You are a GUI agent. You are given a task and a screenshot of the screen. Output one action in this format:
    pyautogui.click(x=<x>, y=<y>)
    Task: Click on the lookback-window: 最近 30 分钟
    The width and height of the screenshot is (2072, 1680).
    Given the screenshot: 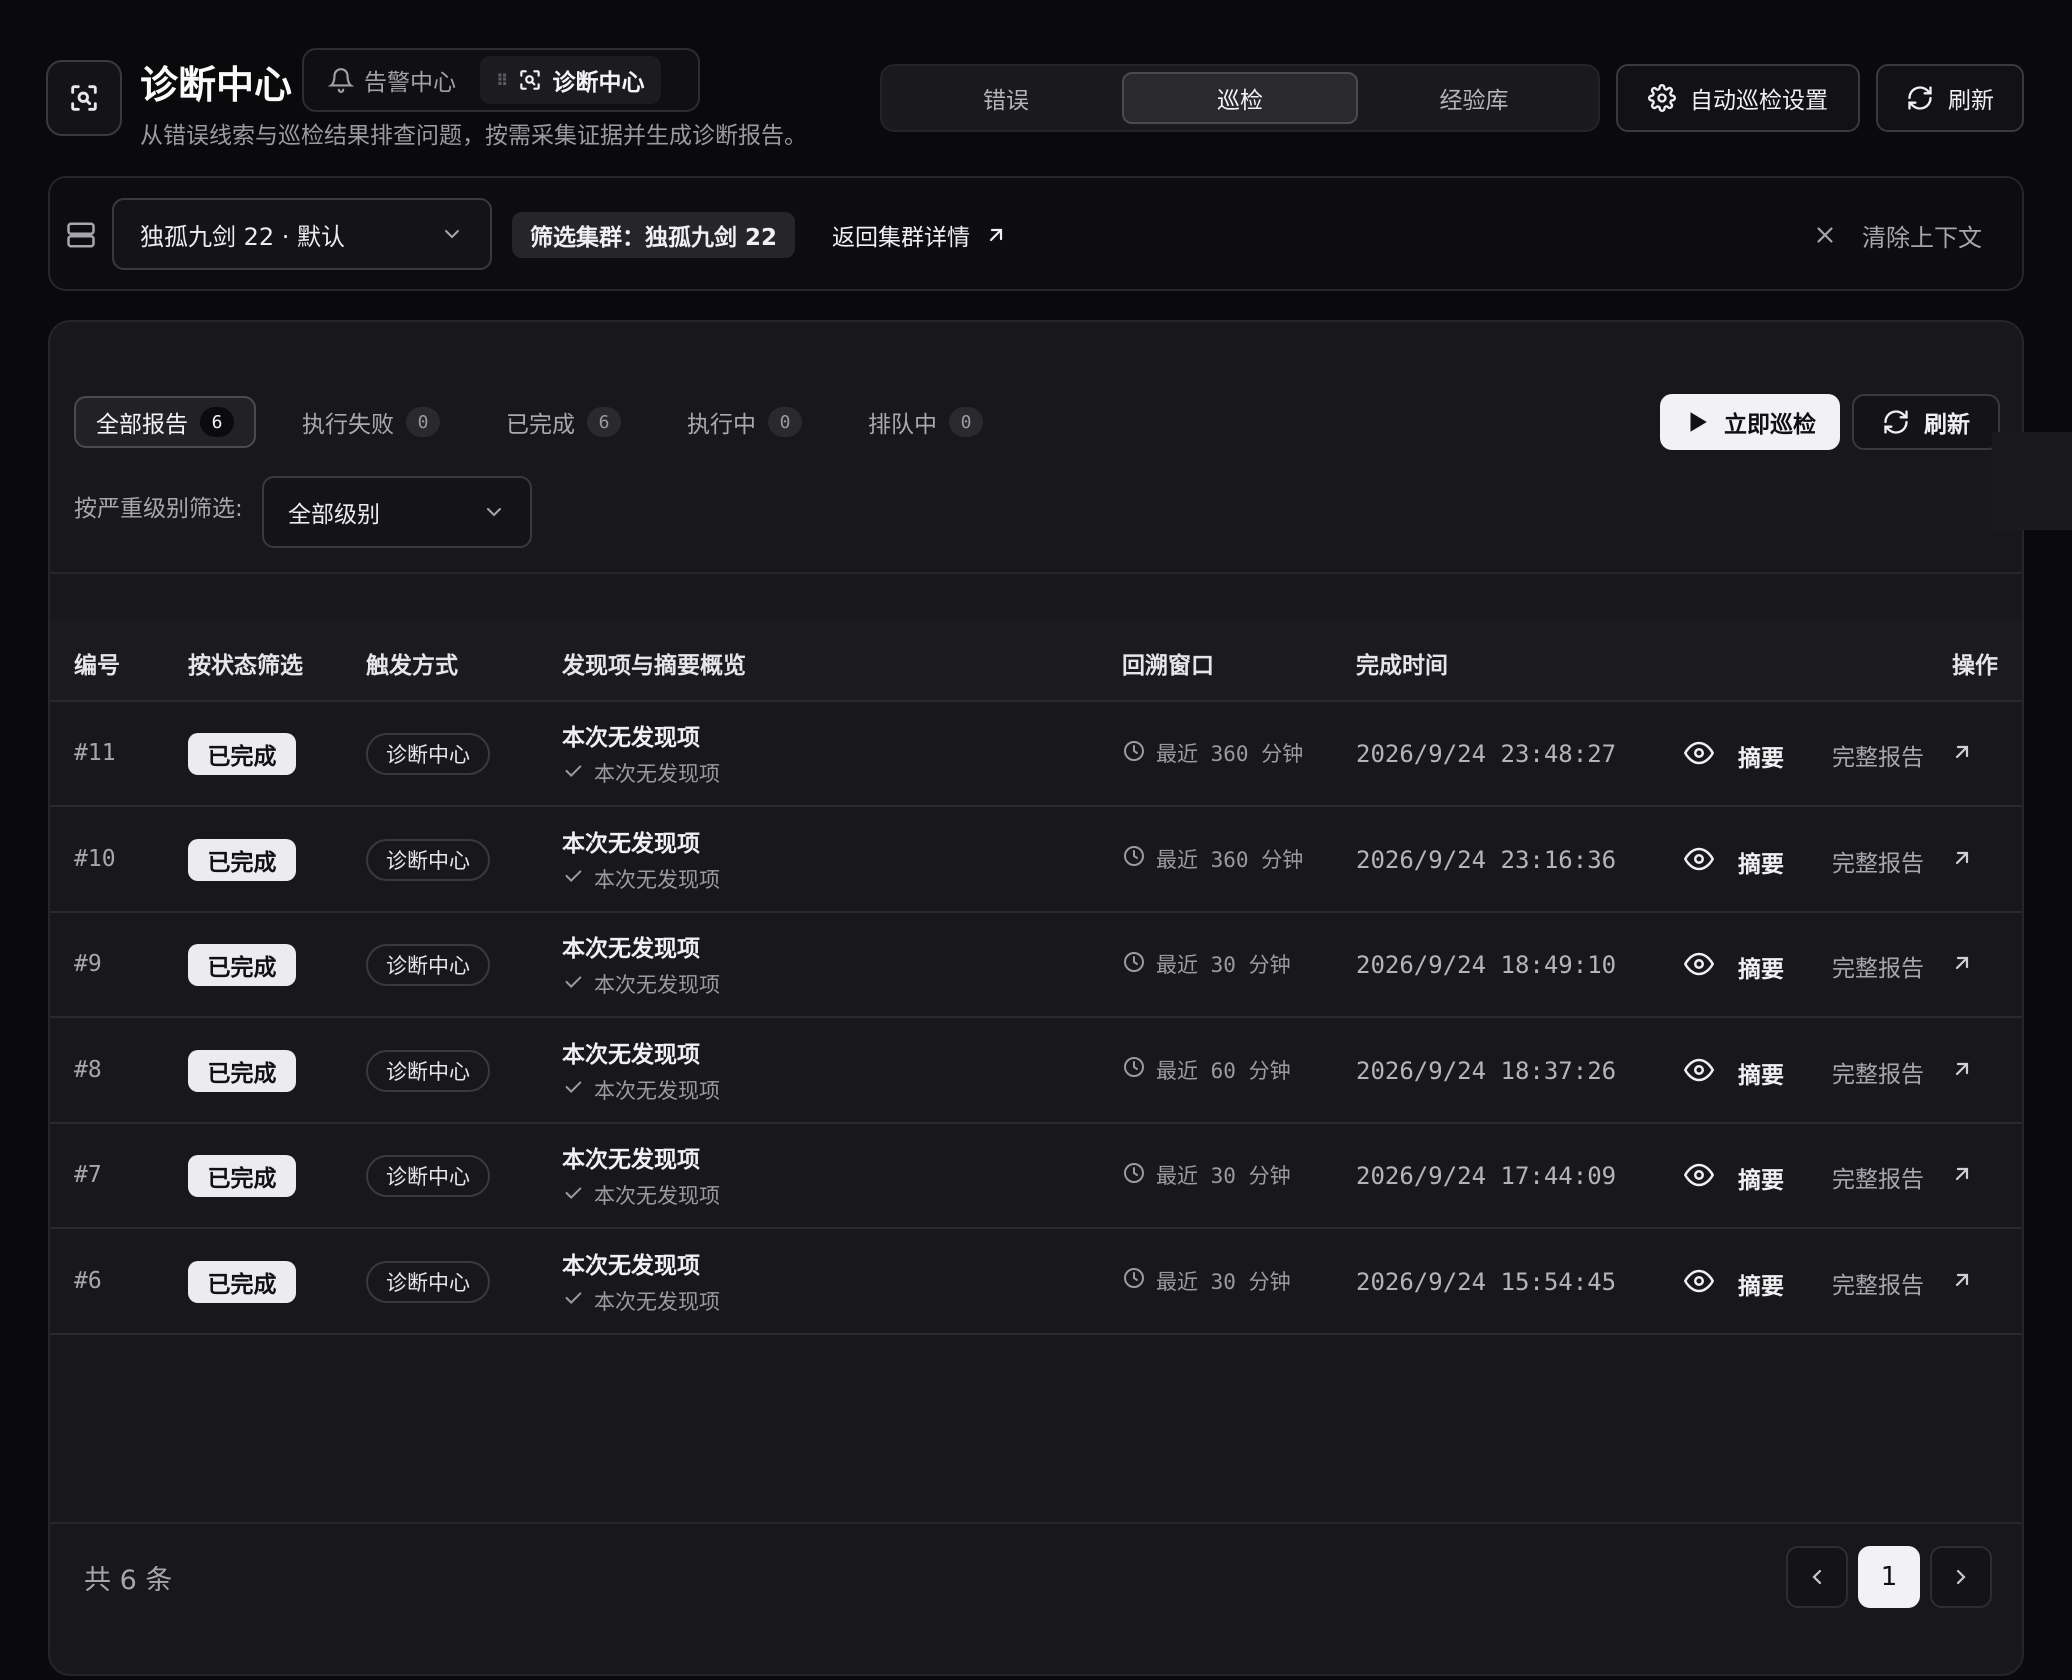 What is the action you would take?
    pyautogui.click(x=1206, y=964)
    